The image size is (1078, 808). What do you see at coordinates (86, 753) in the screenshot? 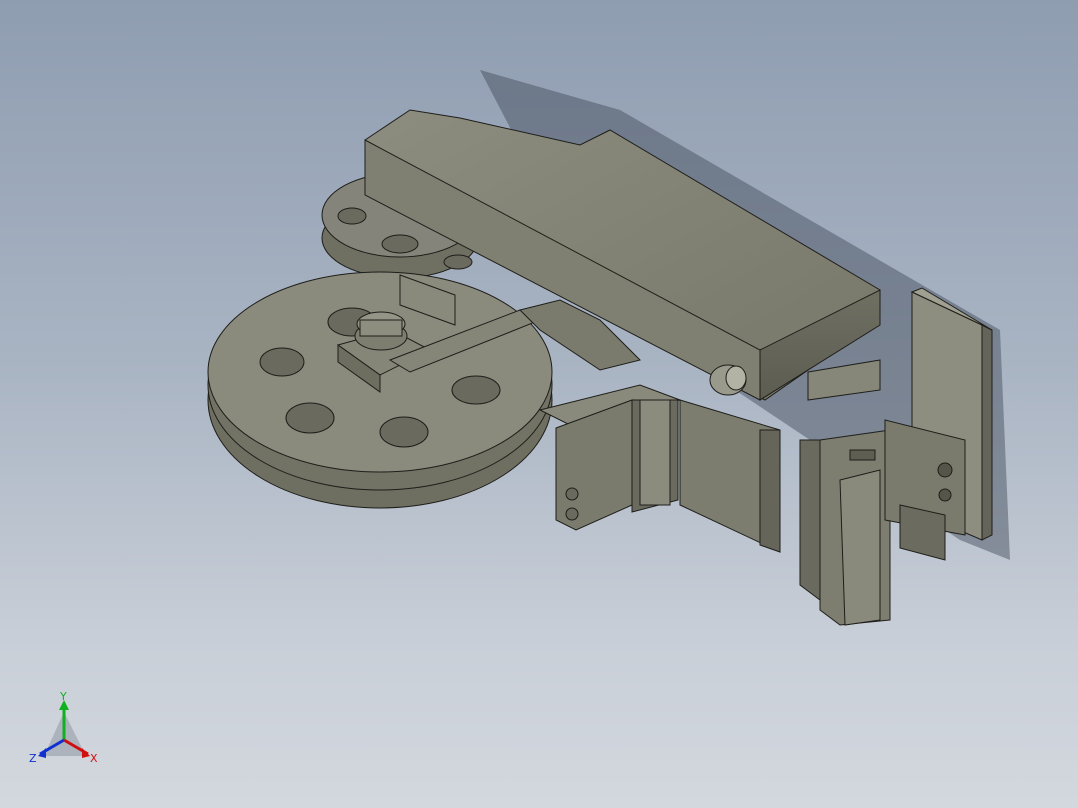
I see `x-axis-arrow` at bounding box center [86, 753].